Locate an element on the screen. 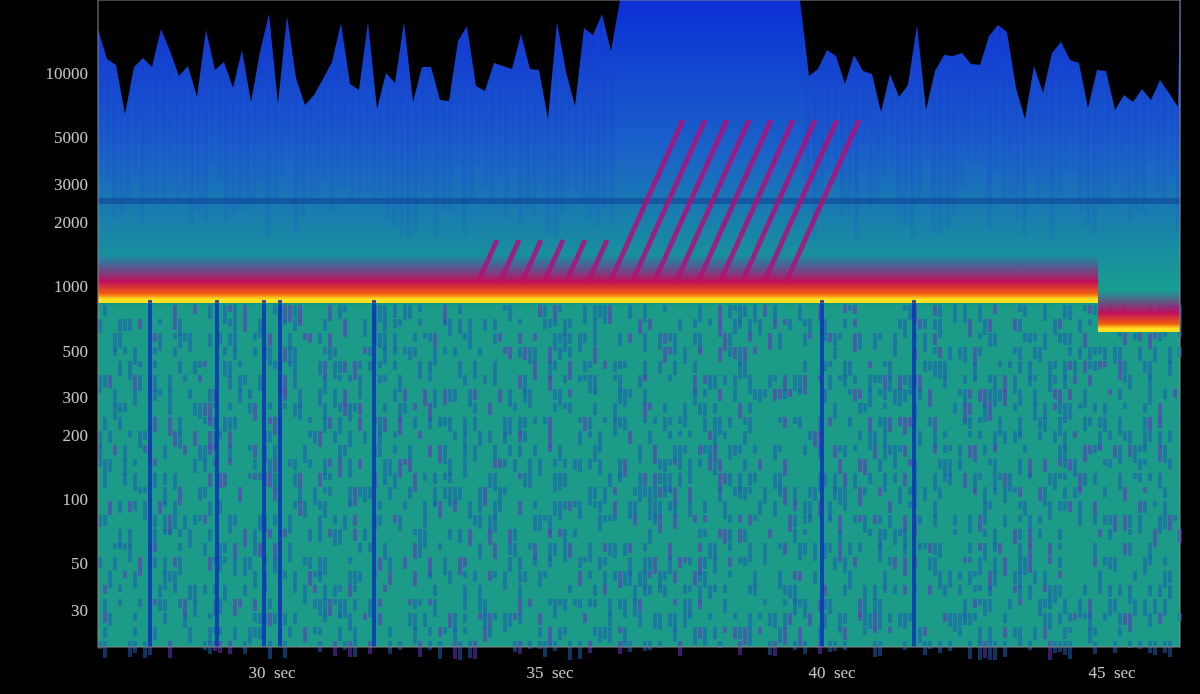 The height and width of the screenshot is (694, 1200). y-tick-label: 500 is located at coordinates (75, 351).